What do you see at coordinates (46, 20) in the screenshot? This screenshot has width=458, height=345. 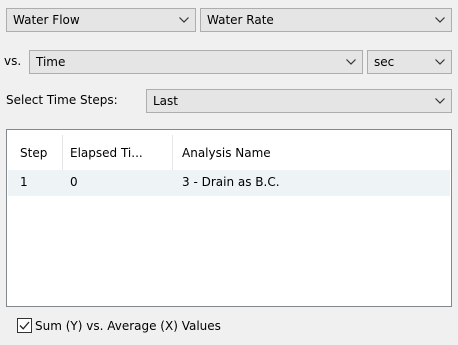 I see `y-quantity-value: Water Flow` at bounding box center [46, 20].